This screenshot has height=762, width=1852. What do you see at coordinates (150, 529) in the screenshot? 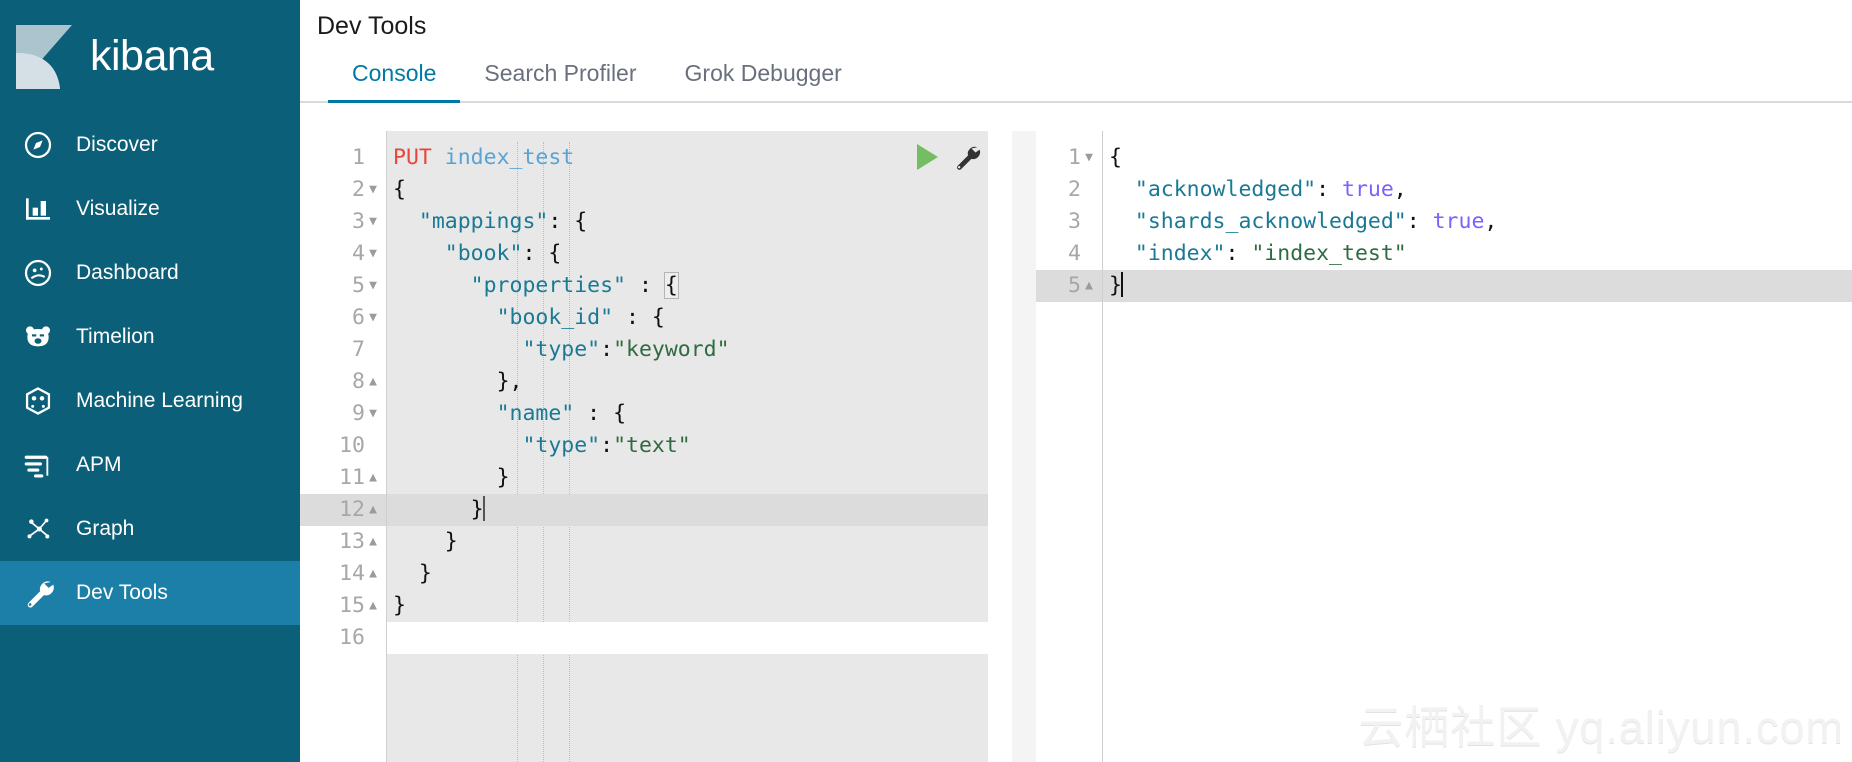
I see `sidebar-item-graph: Graph` at bounding box center [150, 529].